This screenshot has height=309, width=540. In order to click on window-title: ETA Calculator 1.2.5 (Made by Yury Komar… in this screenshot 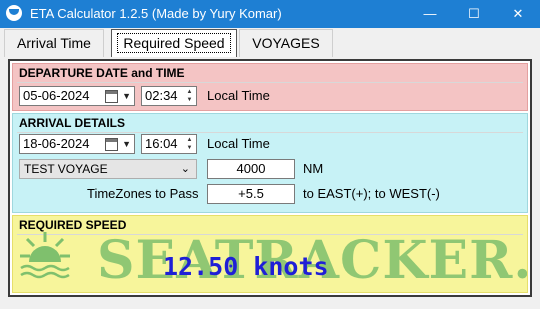, I will do `click(156, 13)`.